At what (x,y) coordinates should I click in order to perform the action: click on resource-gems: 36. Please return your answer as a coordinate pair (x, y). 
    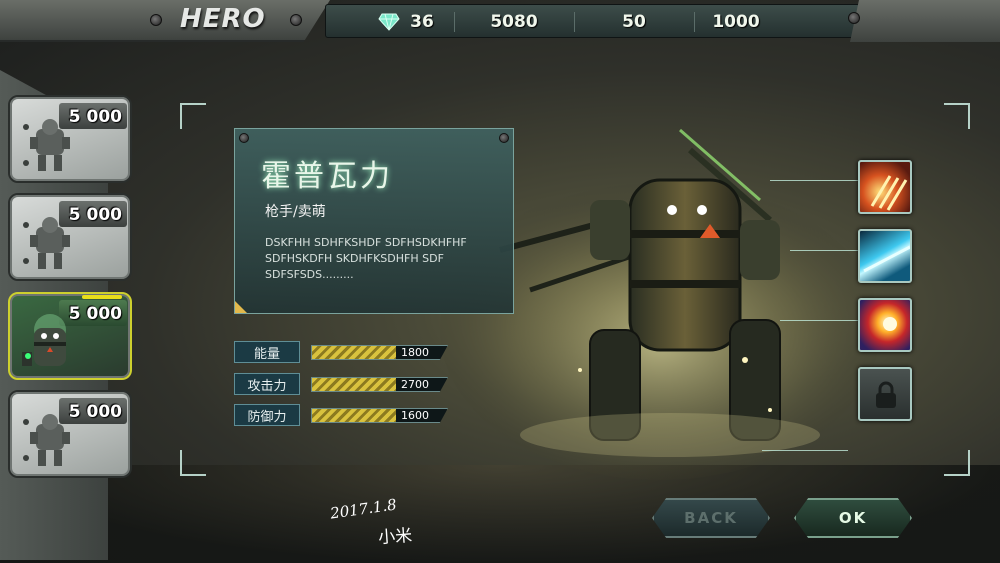
    Looking at the image, I should click on (406, 22).